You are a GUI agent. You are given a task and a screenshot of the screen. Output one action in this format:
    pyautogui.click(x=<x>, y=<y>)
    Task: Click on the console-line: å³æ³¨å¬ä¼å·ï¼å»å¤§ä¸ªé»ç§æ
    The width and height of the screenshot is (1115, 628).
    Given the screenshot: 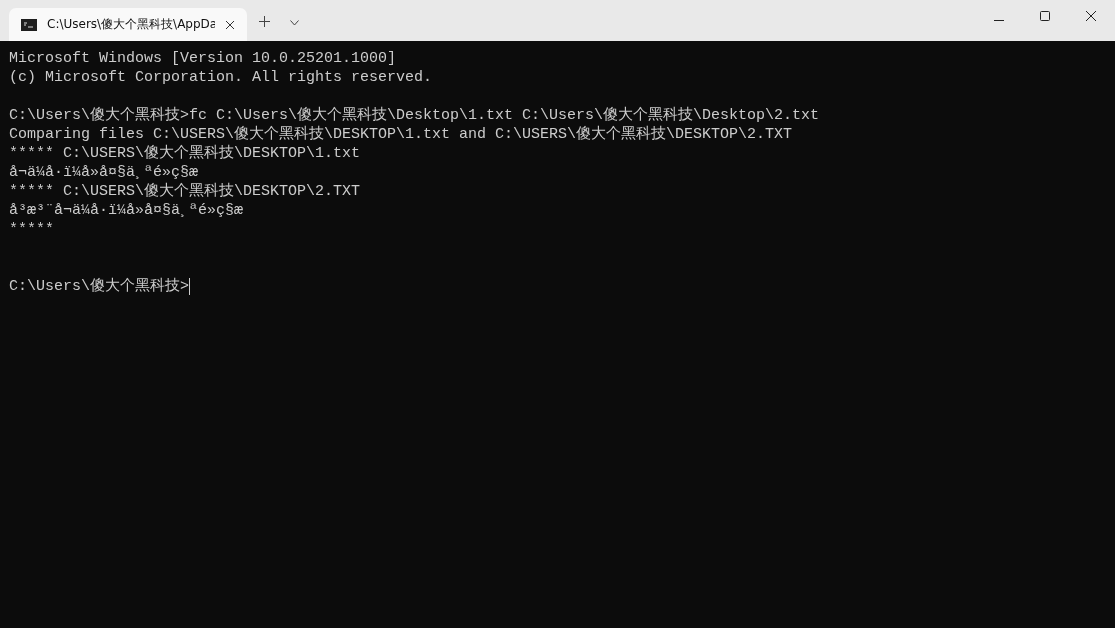 What is the action you would take?
    pyautogui.click(x=127, y=210)
    